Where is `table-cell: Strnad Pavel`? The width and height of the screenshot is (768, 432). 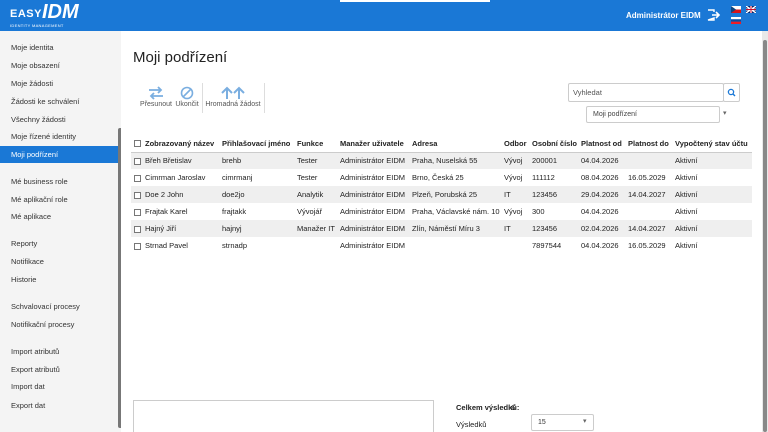
table-cell: Strnad Pavel is located at coordinates (166, 245).